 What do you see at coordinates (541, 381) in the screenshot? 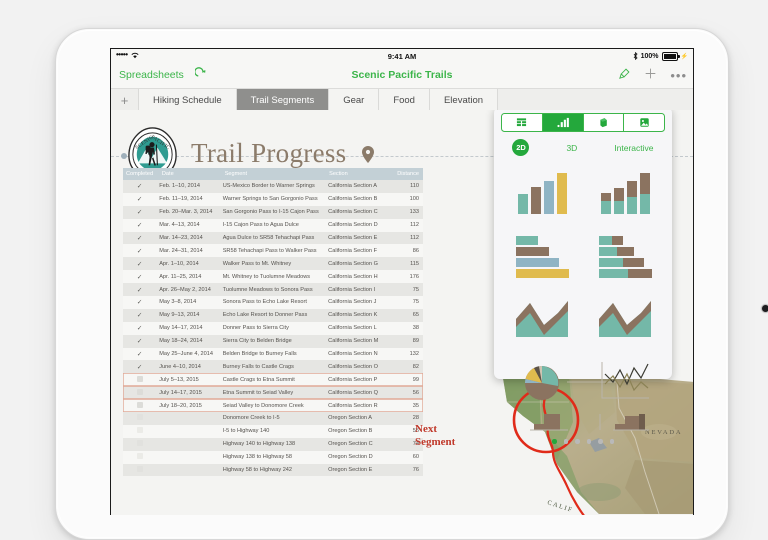
I see `chart-type-pie` at bounding box center [541, 381].